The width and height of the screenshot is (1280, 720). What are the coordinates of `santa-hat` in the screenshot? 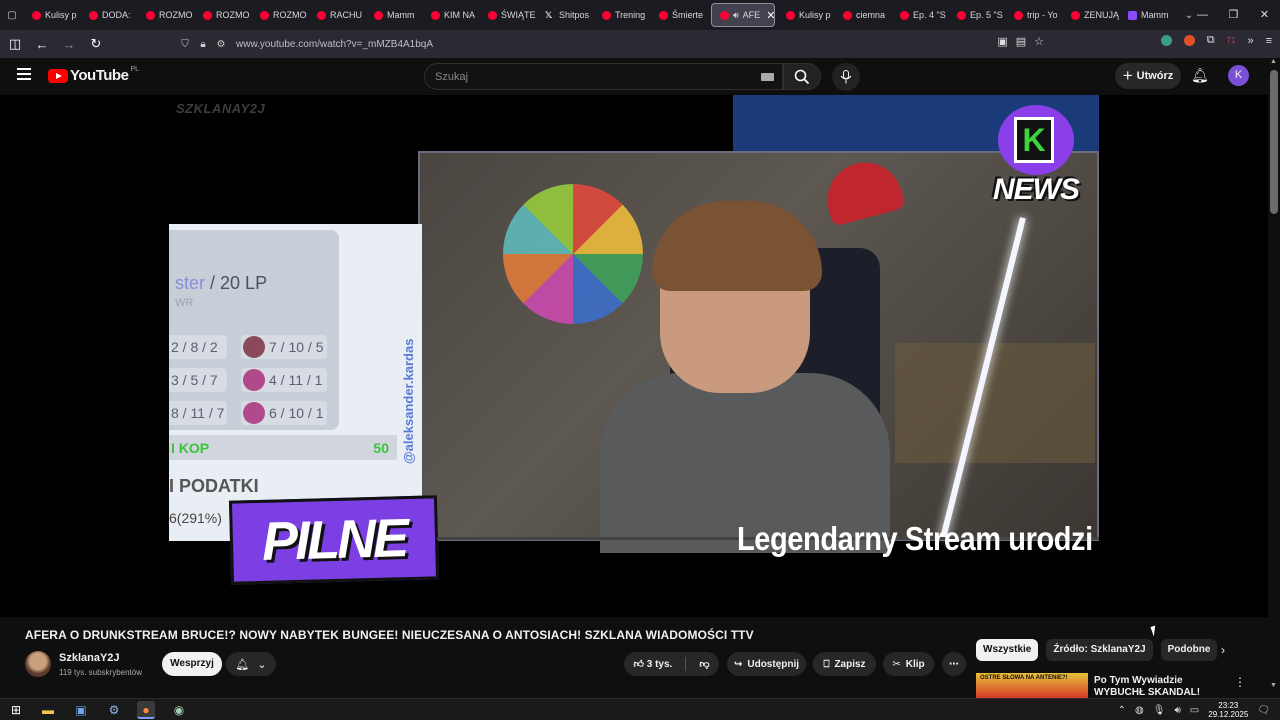 It's located at (862, 190).